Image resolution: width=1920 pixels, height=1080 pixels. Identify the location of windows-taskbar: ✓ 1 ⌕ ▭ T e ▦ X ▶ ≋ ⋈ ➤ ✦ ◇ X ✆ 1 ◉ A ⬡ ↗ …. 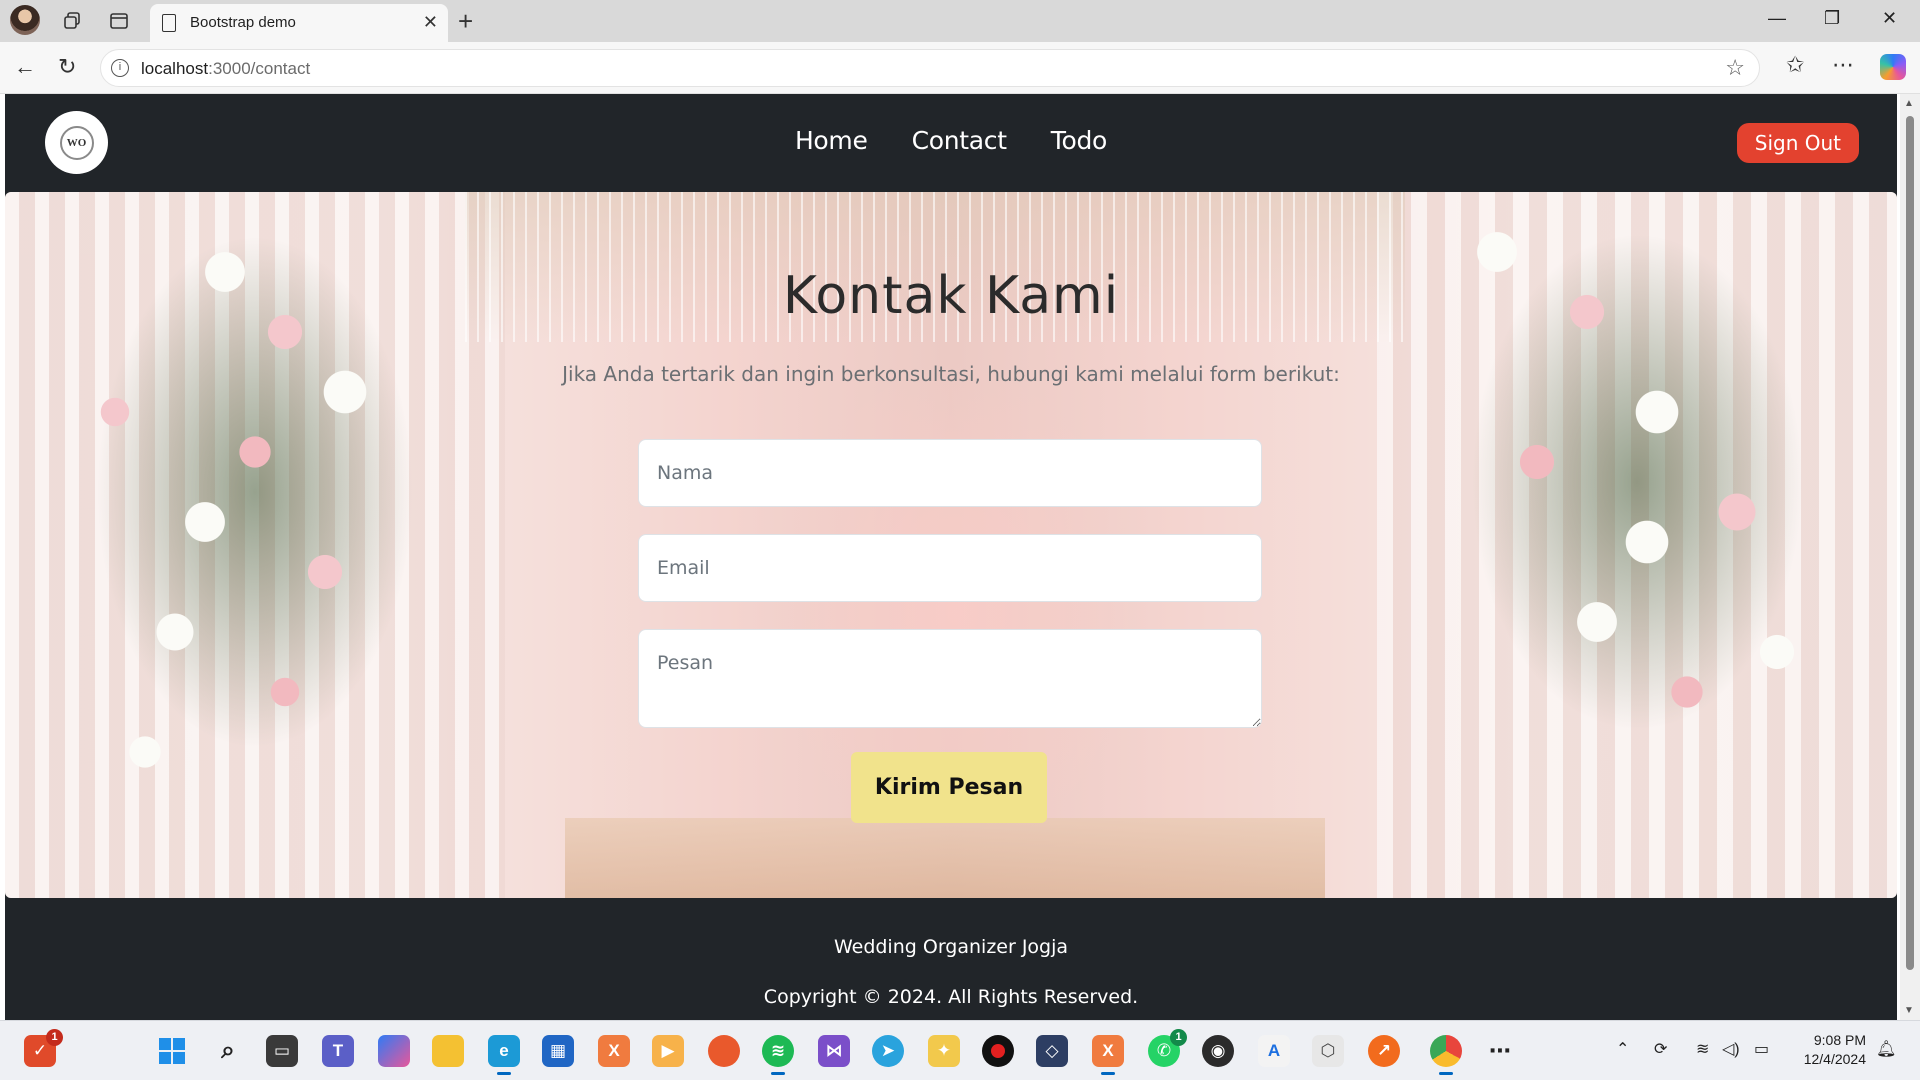
(960, 1050).